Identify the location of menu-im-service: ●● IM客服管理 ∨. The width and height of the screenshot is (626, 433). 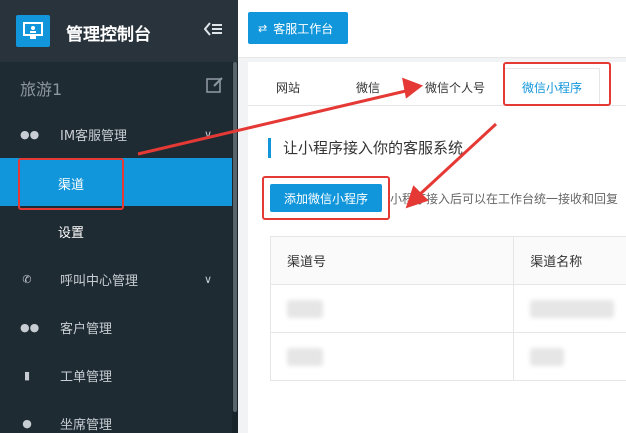
(116, 134).